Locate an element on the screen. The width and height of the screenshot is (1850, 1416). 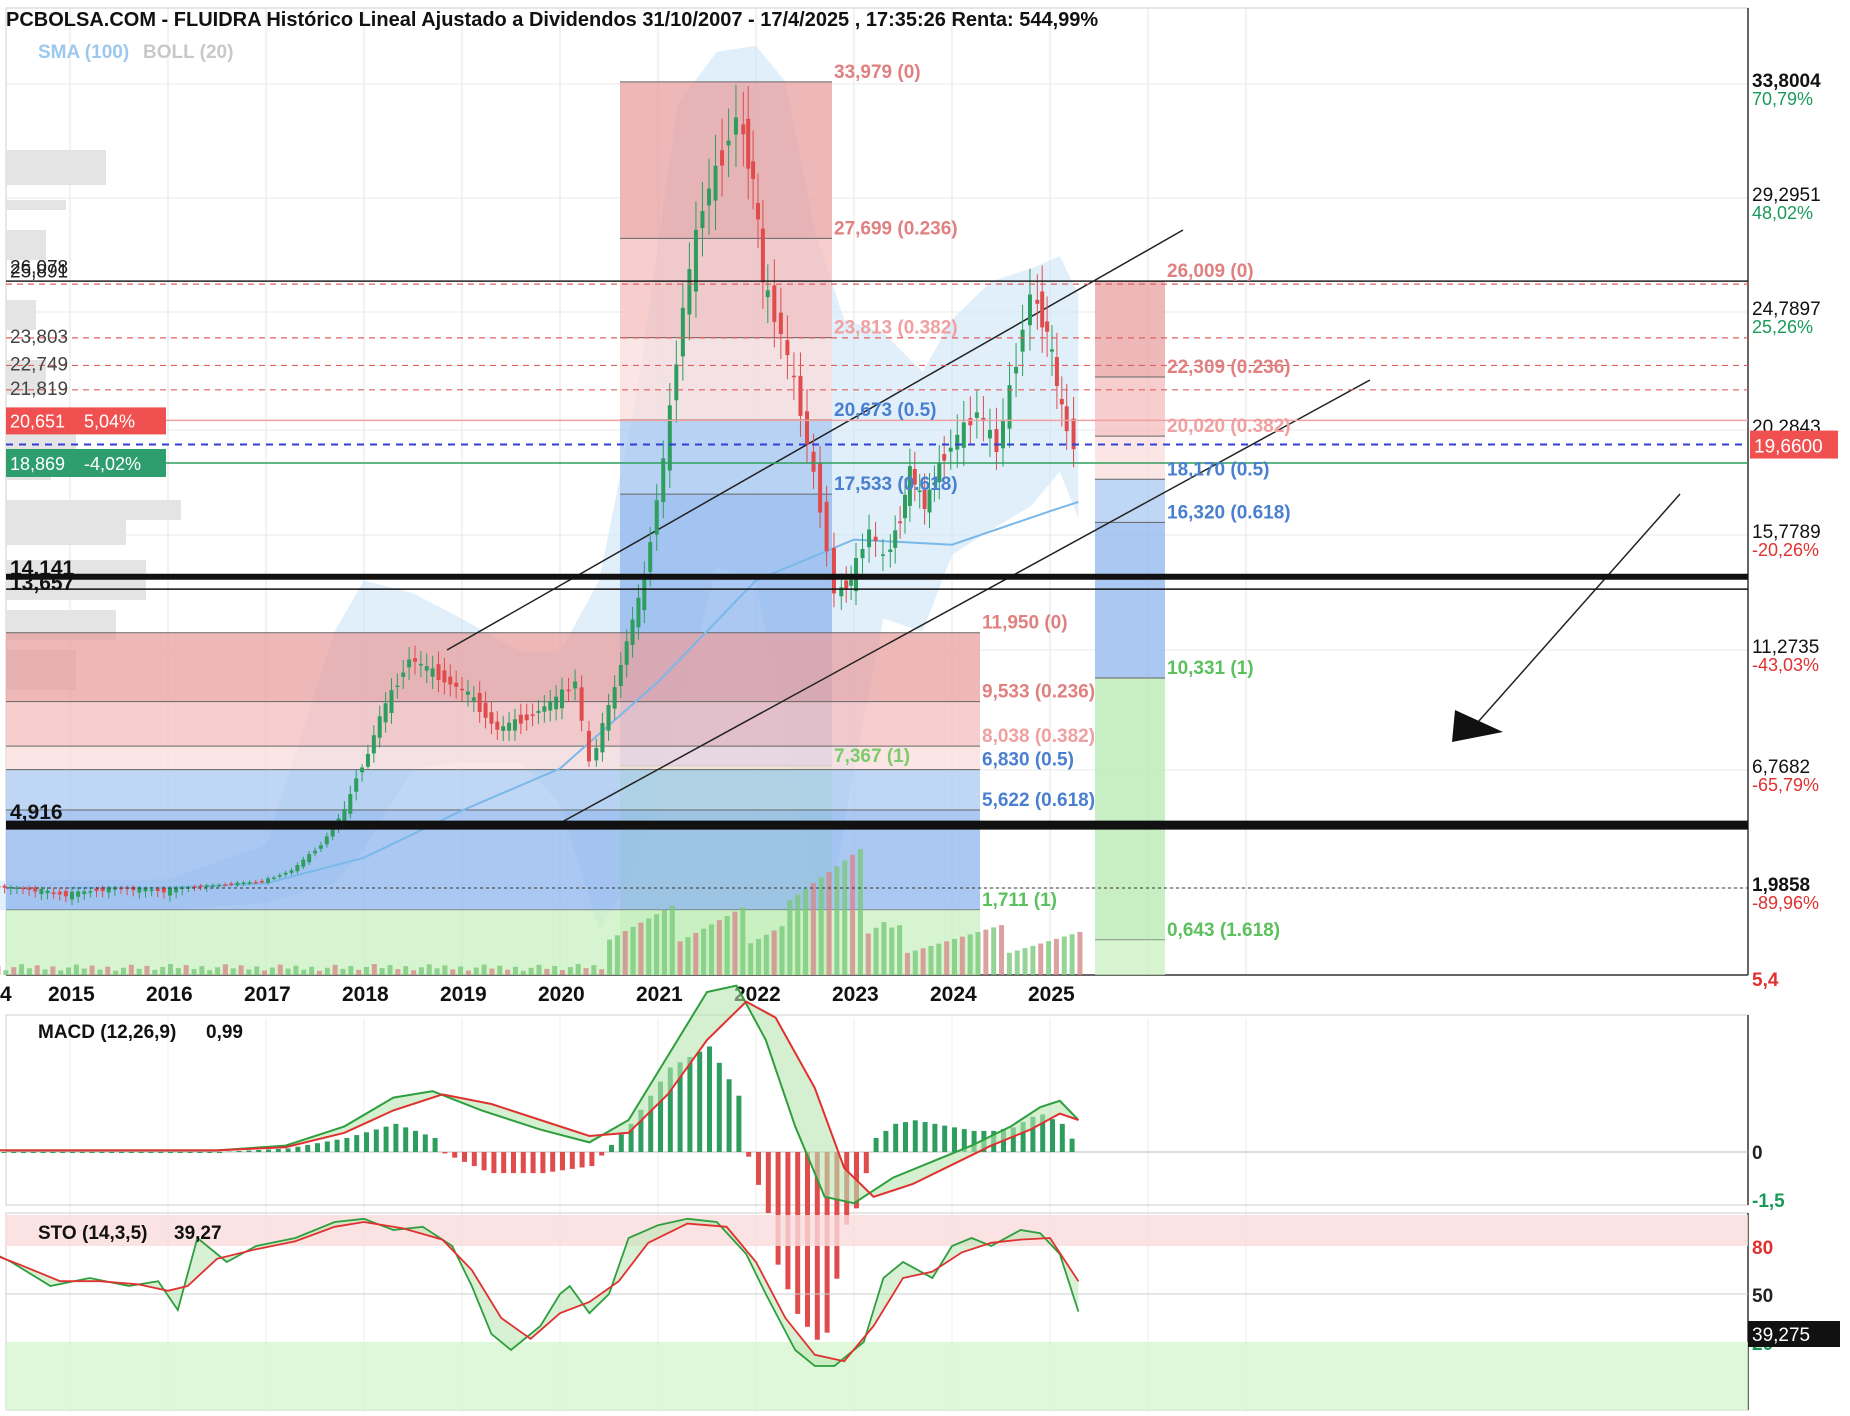
fib-2018-label-0: 11,950 (0) is located at coordinates (1025, 623).